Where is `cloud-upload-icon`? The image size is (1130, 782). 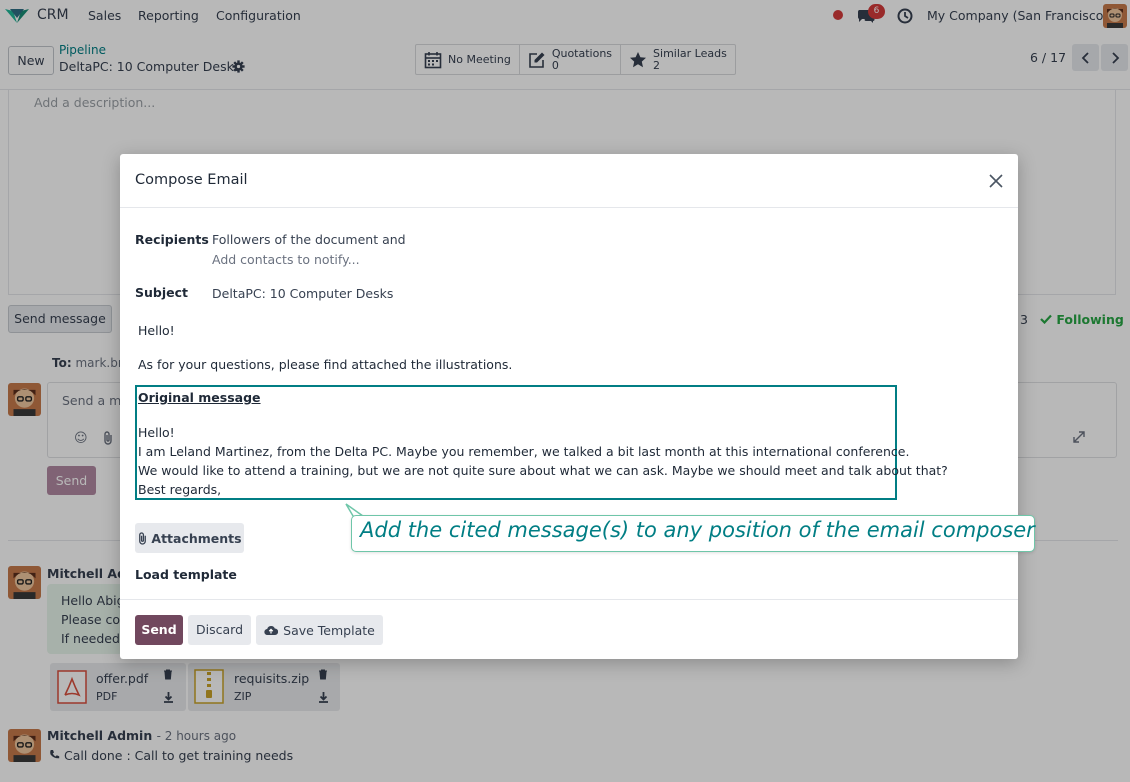 cloud-upload-icon is located at coordinates (271, 630).